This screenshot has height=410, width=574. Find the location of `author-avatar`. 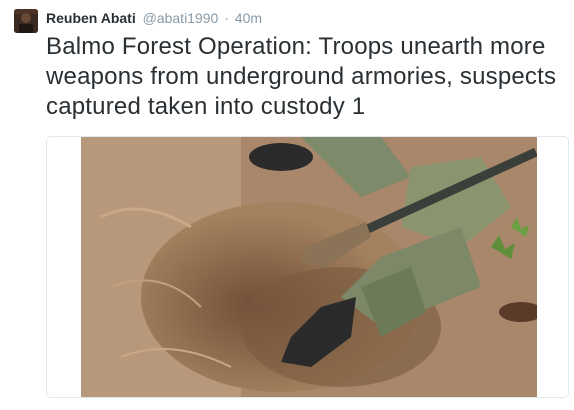

author-avatar is located at coordinates (26, 21).